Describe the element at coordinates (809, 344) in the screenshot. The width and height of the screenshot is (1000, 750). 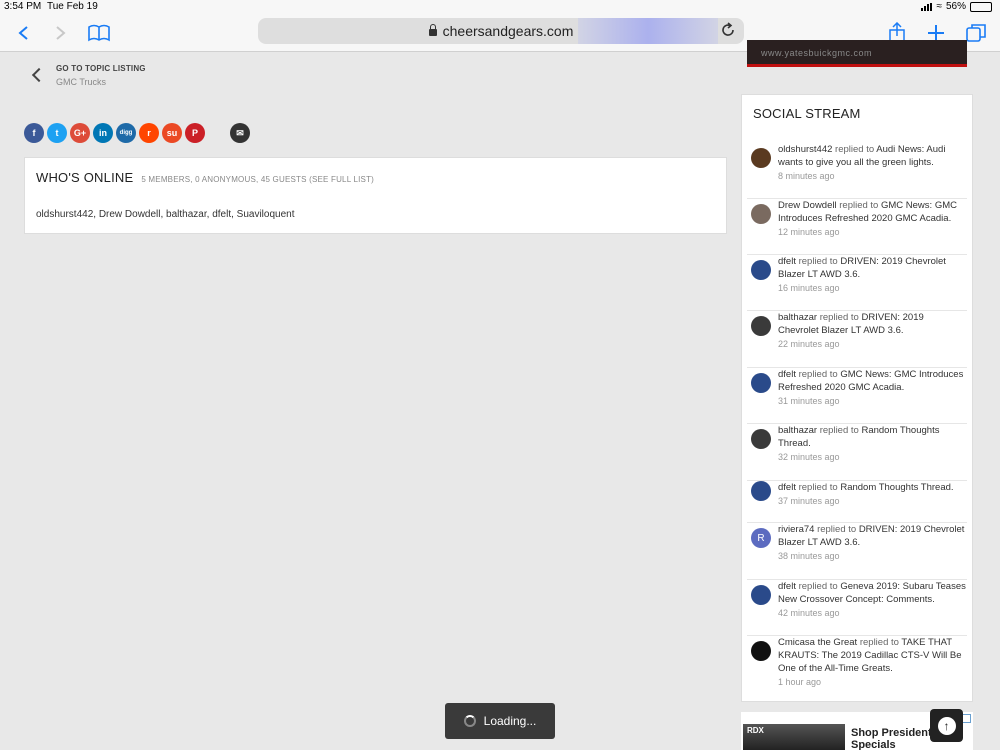
I see `stream-time: 22 minutes ago` at that location.